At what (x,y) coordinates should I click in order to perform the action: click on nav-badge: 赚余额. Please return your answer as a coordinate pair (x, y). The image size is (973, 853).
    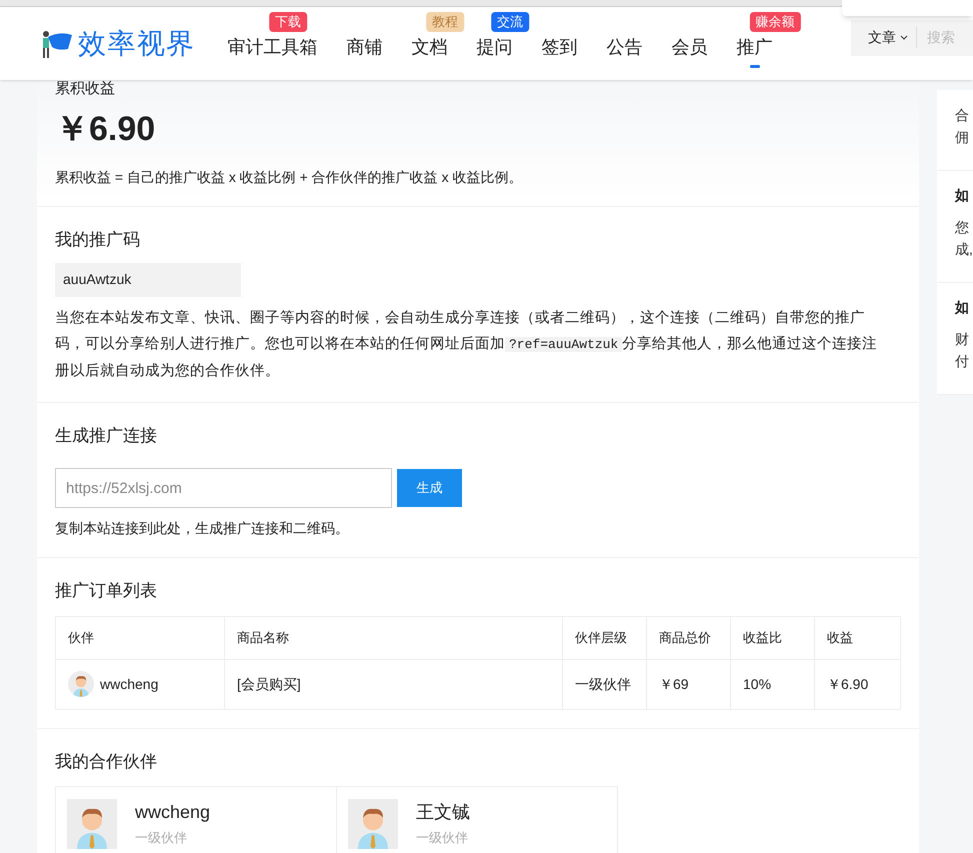
    Looking at the image, I should click on (775, 22).